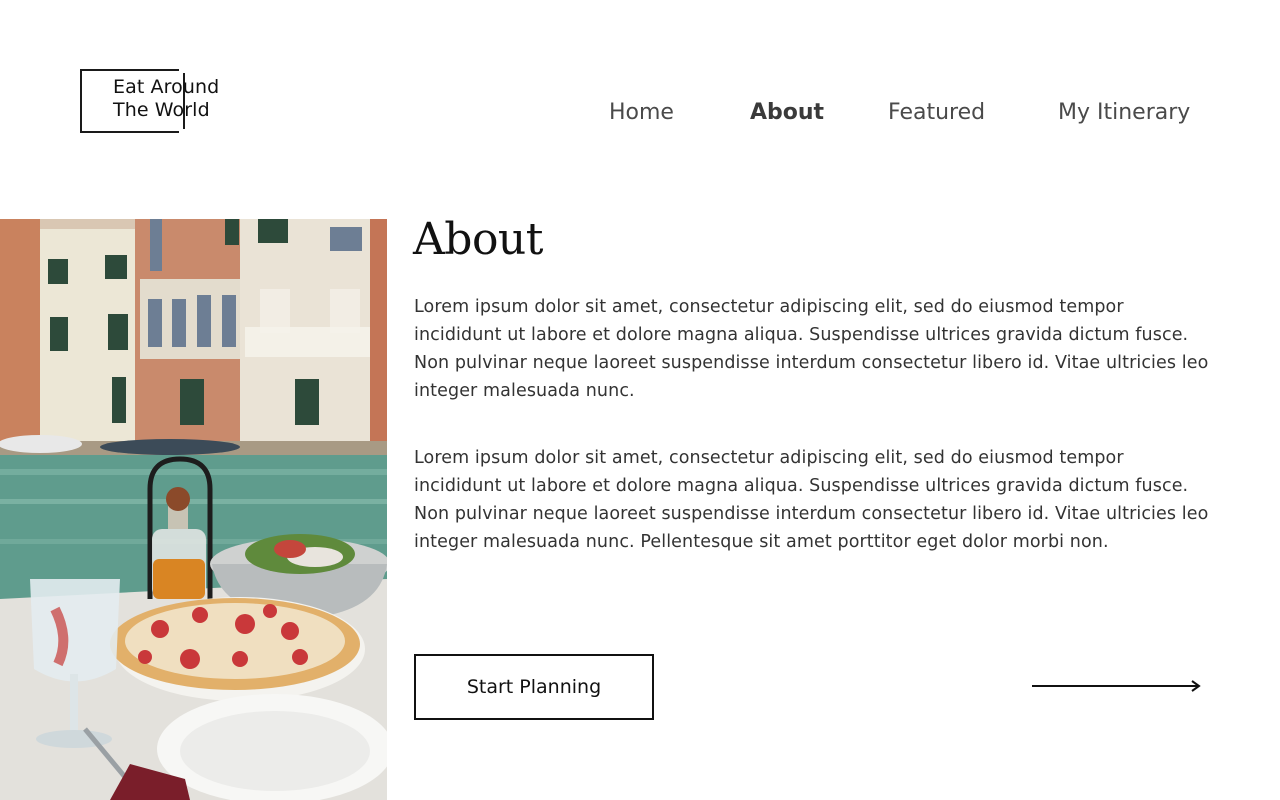 This screenshot has height=800, width=1280. Describe the element at coordinates (787, 112) in the screenshot. I see `nav-about: About` at that location.